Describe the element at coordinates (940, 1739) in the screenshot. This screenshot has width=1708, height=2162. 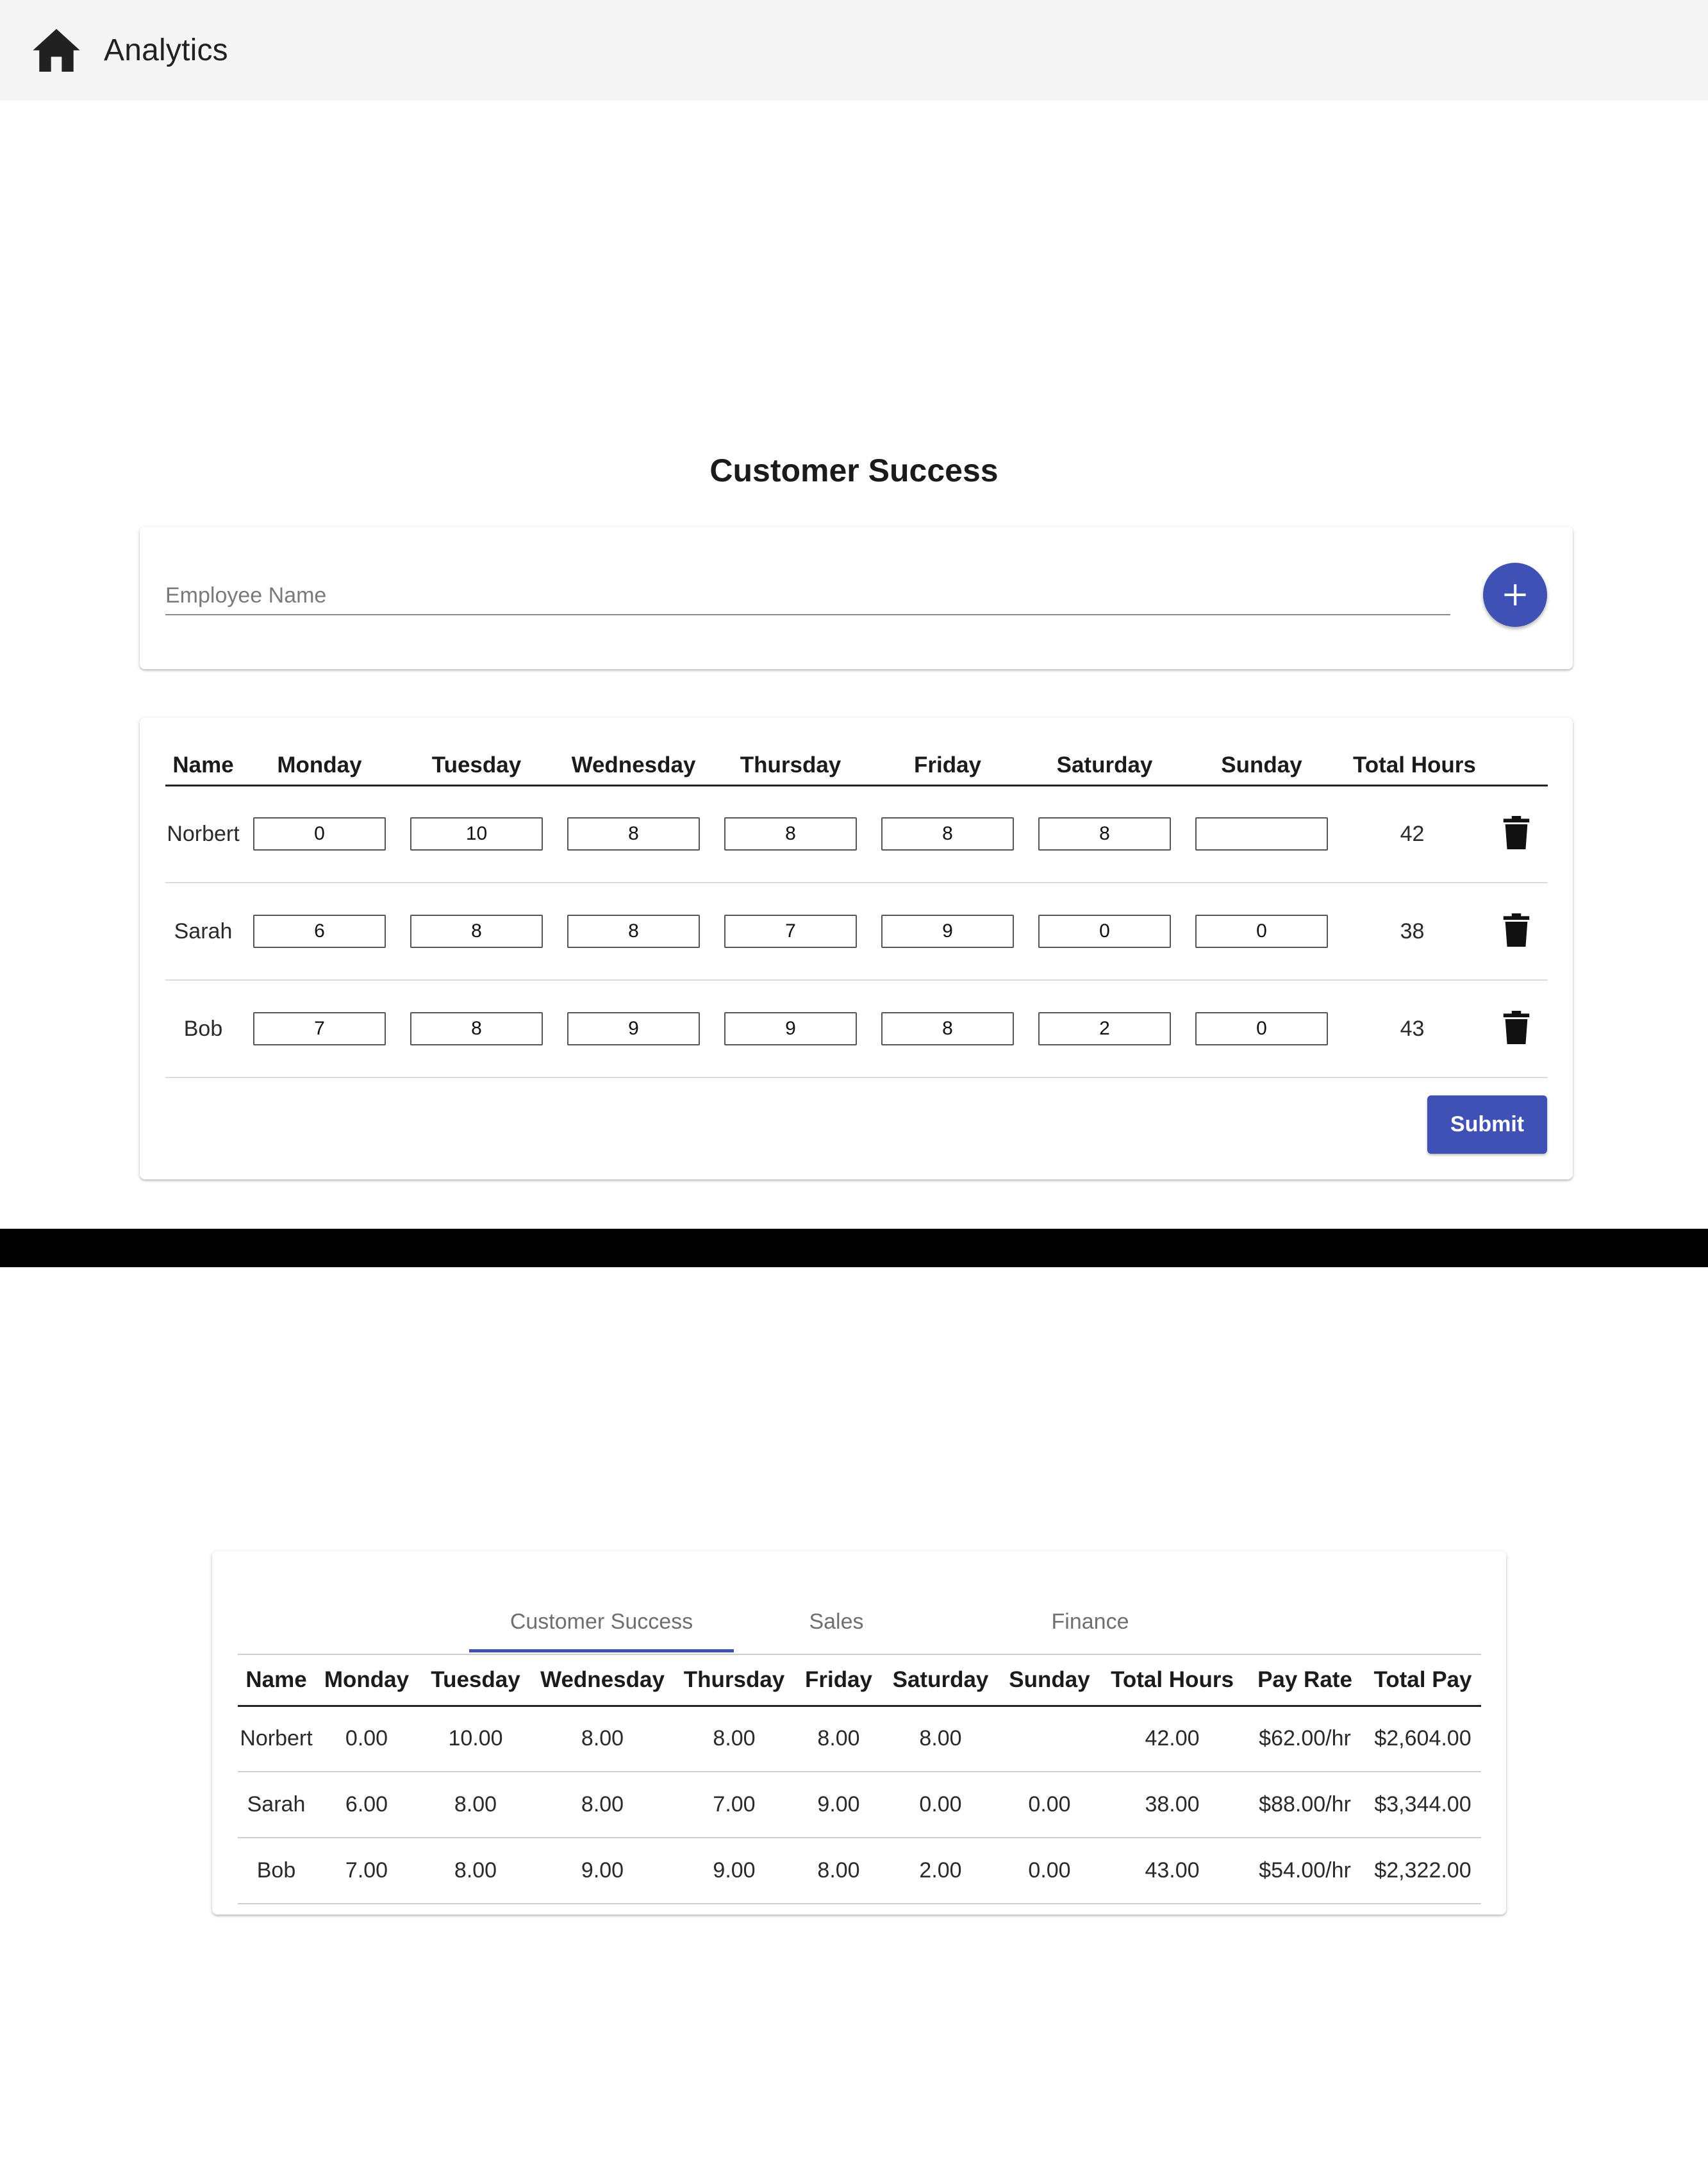
I see `saturday-hours: 8.00` at that location.